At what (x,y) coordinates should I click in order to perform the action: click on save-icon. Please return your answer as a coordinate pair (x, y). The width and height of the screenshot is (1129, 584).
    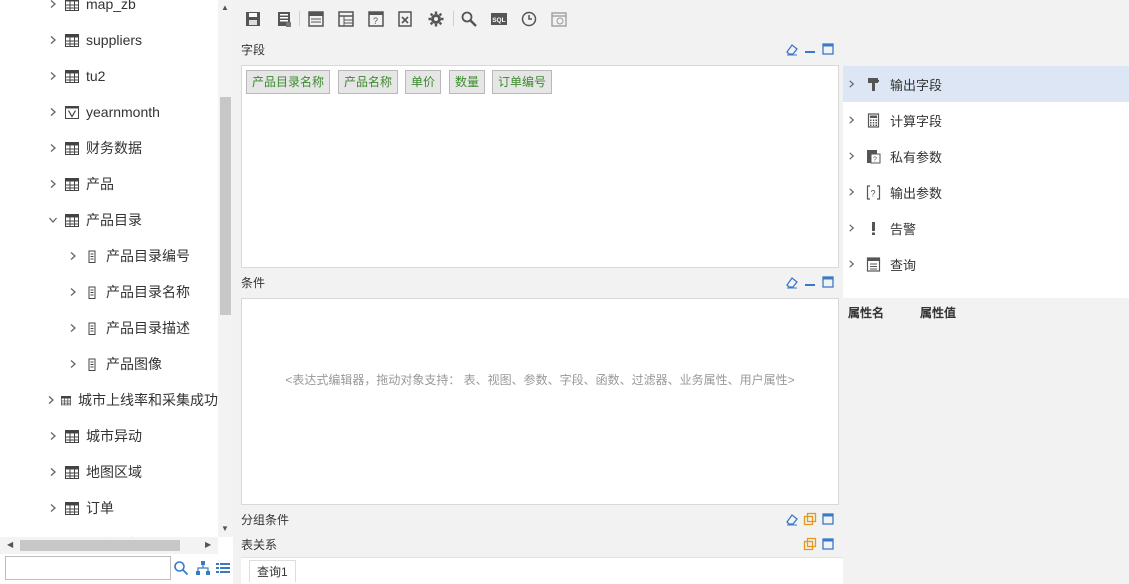
    Looking at the image, I should click on (252, 18).